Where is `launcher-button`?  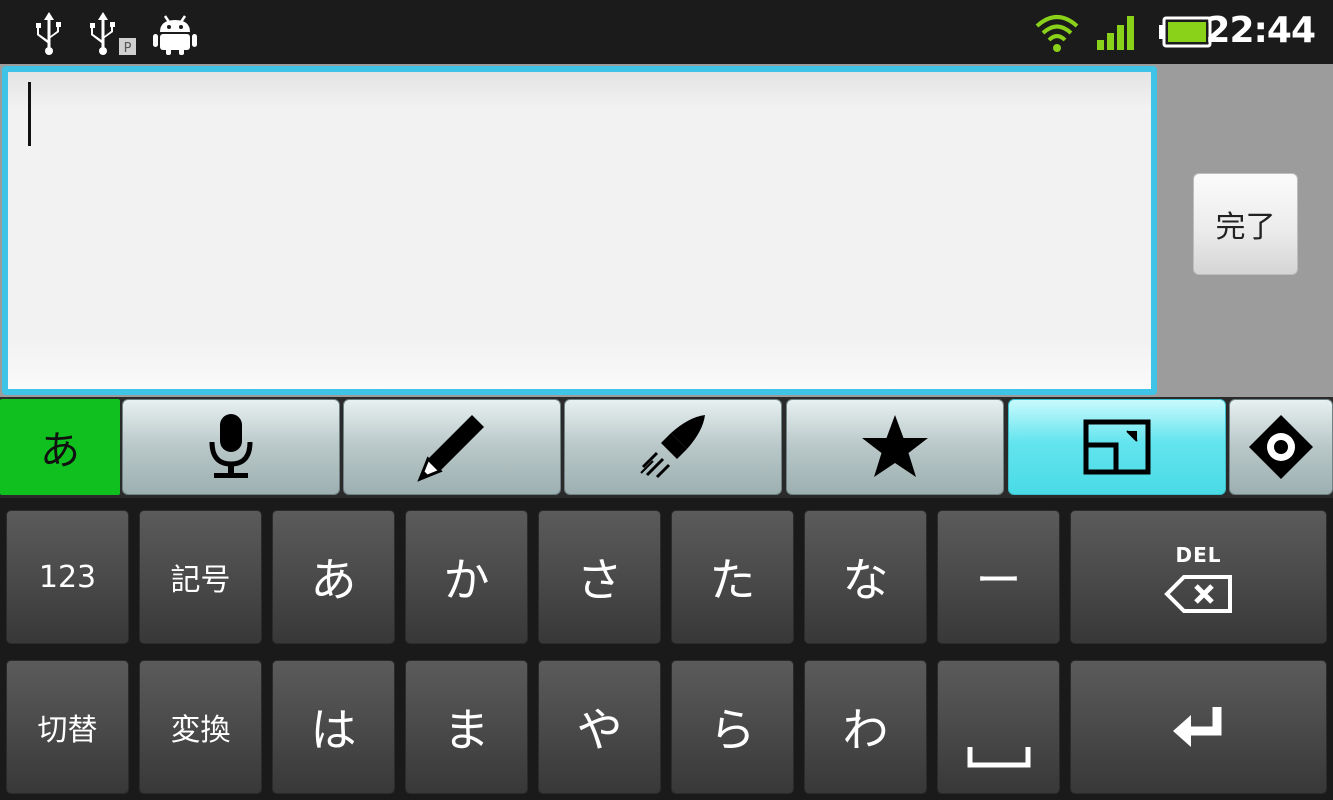 launcher-button is located at coordinates (673, 447).